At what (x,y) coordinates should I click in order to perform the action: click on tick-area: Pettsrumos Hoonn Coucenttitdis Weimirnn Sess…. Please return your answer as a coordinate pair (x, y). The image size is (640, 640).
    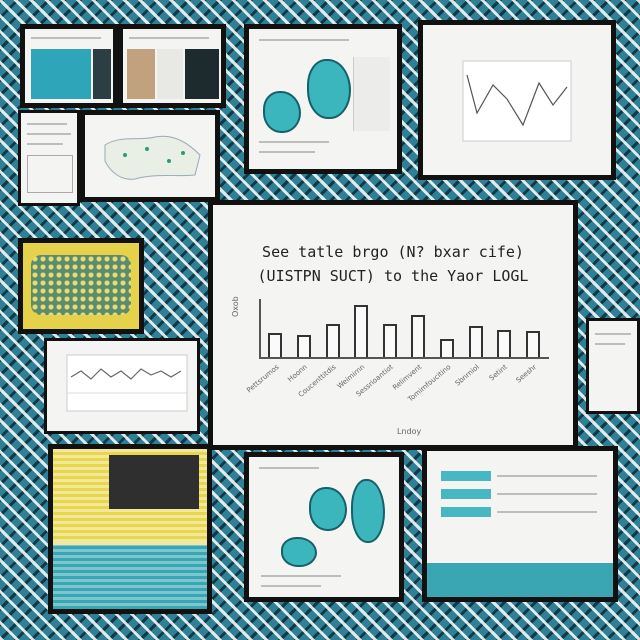
    Looking at the image, I should click on (396, 393).